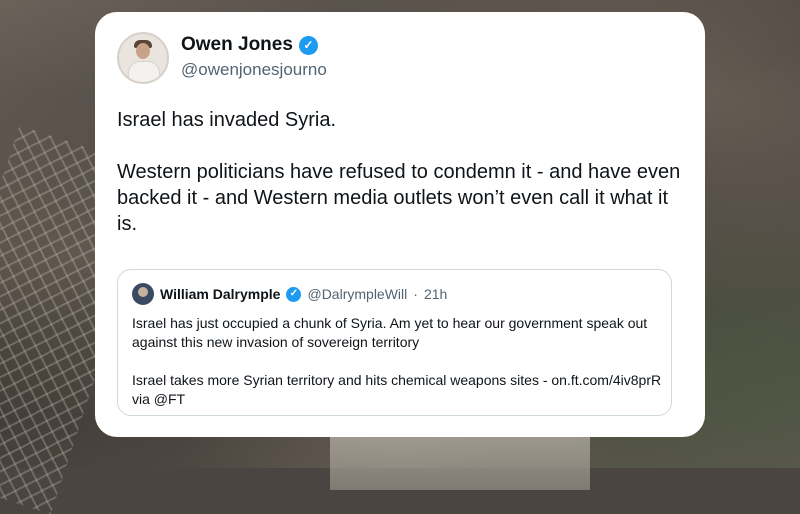 The height and width of the screenshot is (514, 800). I want to click on quoted-author-avatar, so click(143, 294).